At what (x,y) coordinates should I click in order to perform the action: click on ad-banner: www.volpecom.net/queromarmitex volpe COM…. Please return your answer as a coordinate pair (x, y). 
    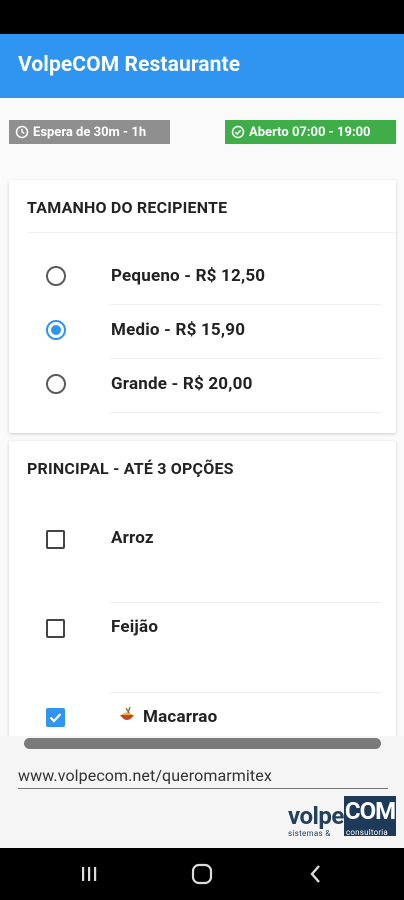
    Looking at the image, I should click on (202, 792).